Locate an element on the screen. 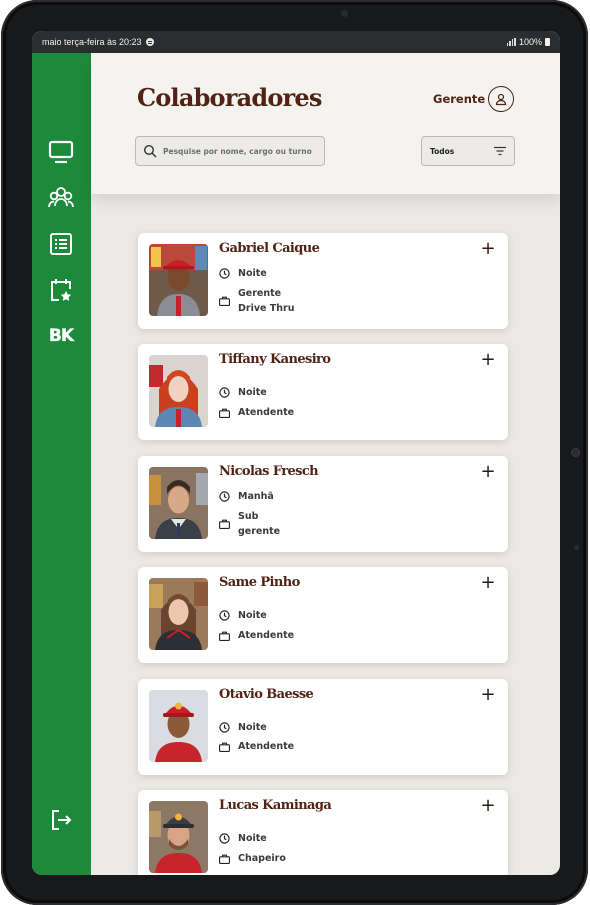 The width and height of the screenshot is (590, 905). team-icon is located at coordinates (61, 197).